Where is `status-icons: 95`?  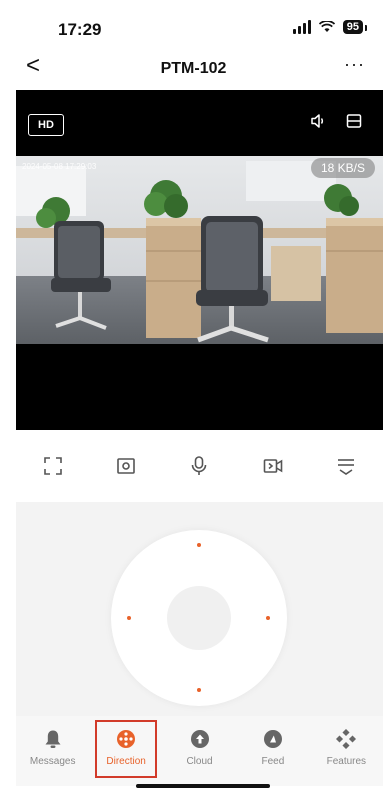
status-icons: 95 is located at coordinates (330, 27).